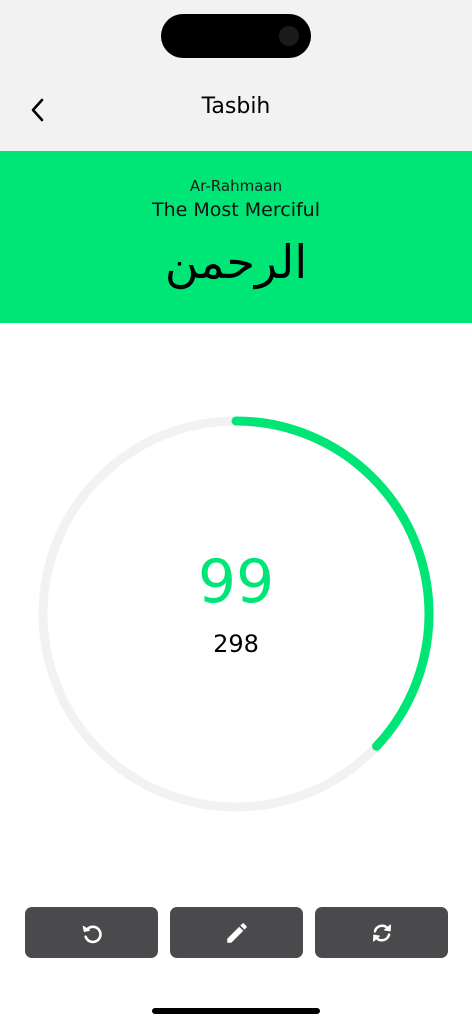  I want to click on camera-icon, so click(289, 36).